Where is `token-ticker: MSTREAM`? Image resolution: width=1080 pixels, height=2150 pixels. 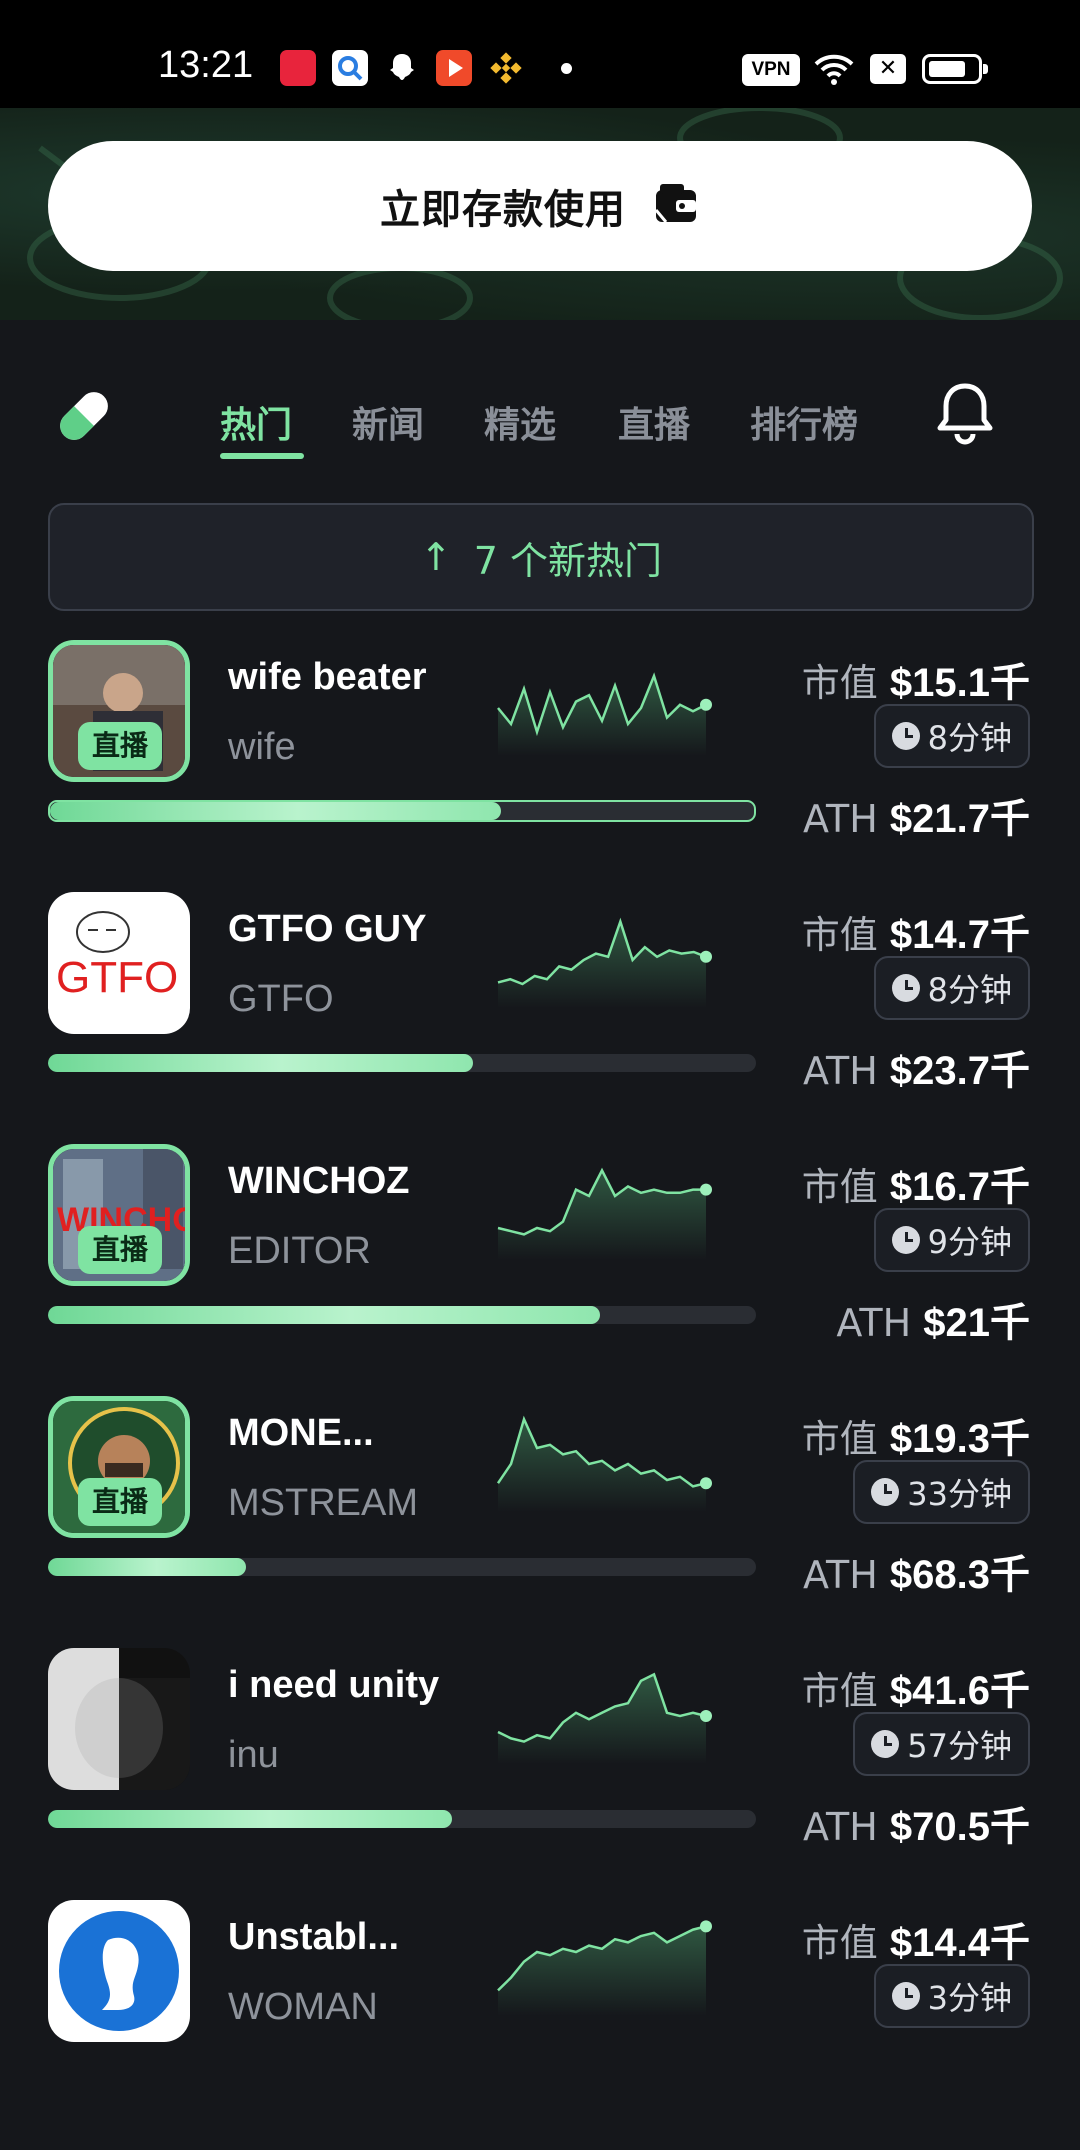 token-ticker: MSTREAM is located at coordinates (323, 1503).